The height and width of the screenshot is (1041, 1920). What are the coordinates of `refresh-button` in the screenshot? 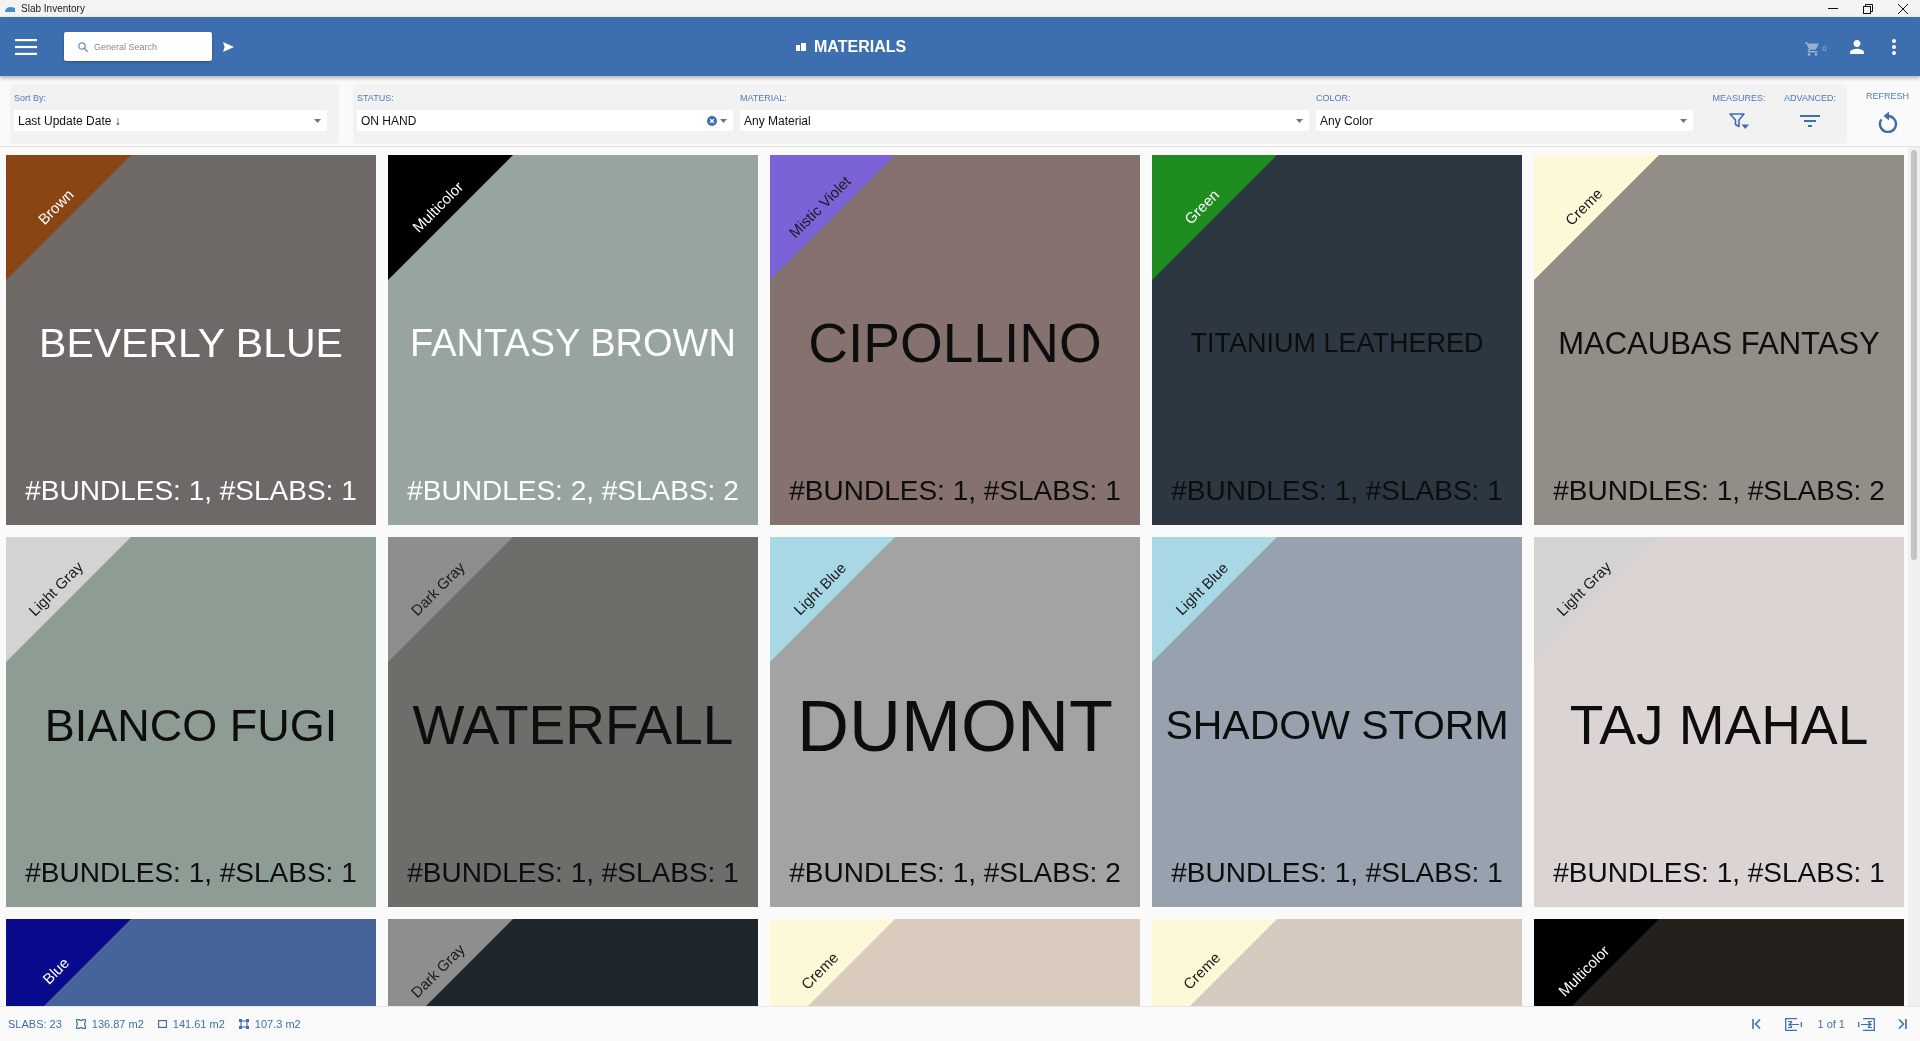 It's located at (1887, 122).